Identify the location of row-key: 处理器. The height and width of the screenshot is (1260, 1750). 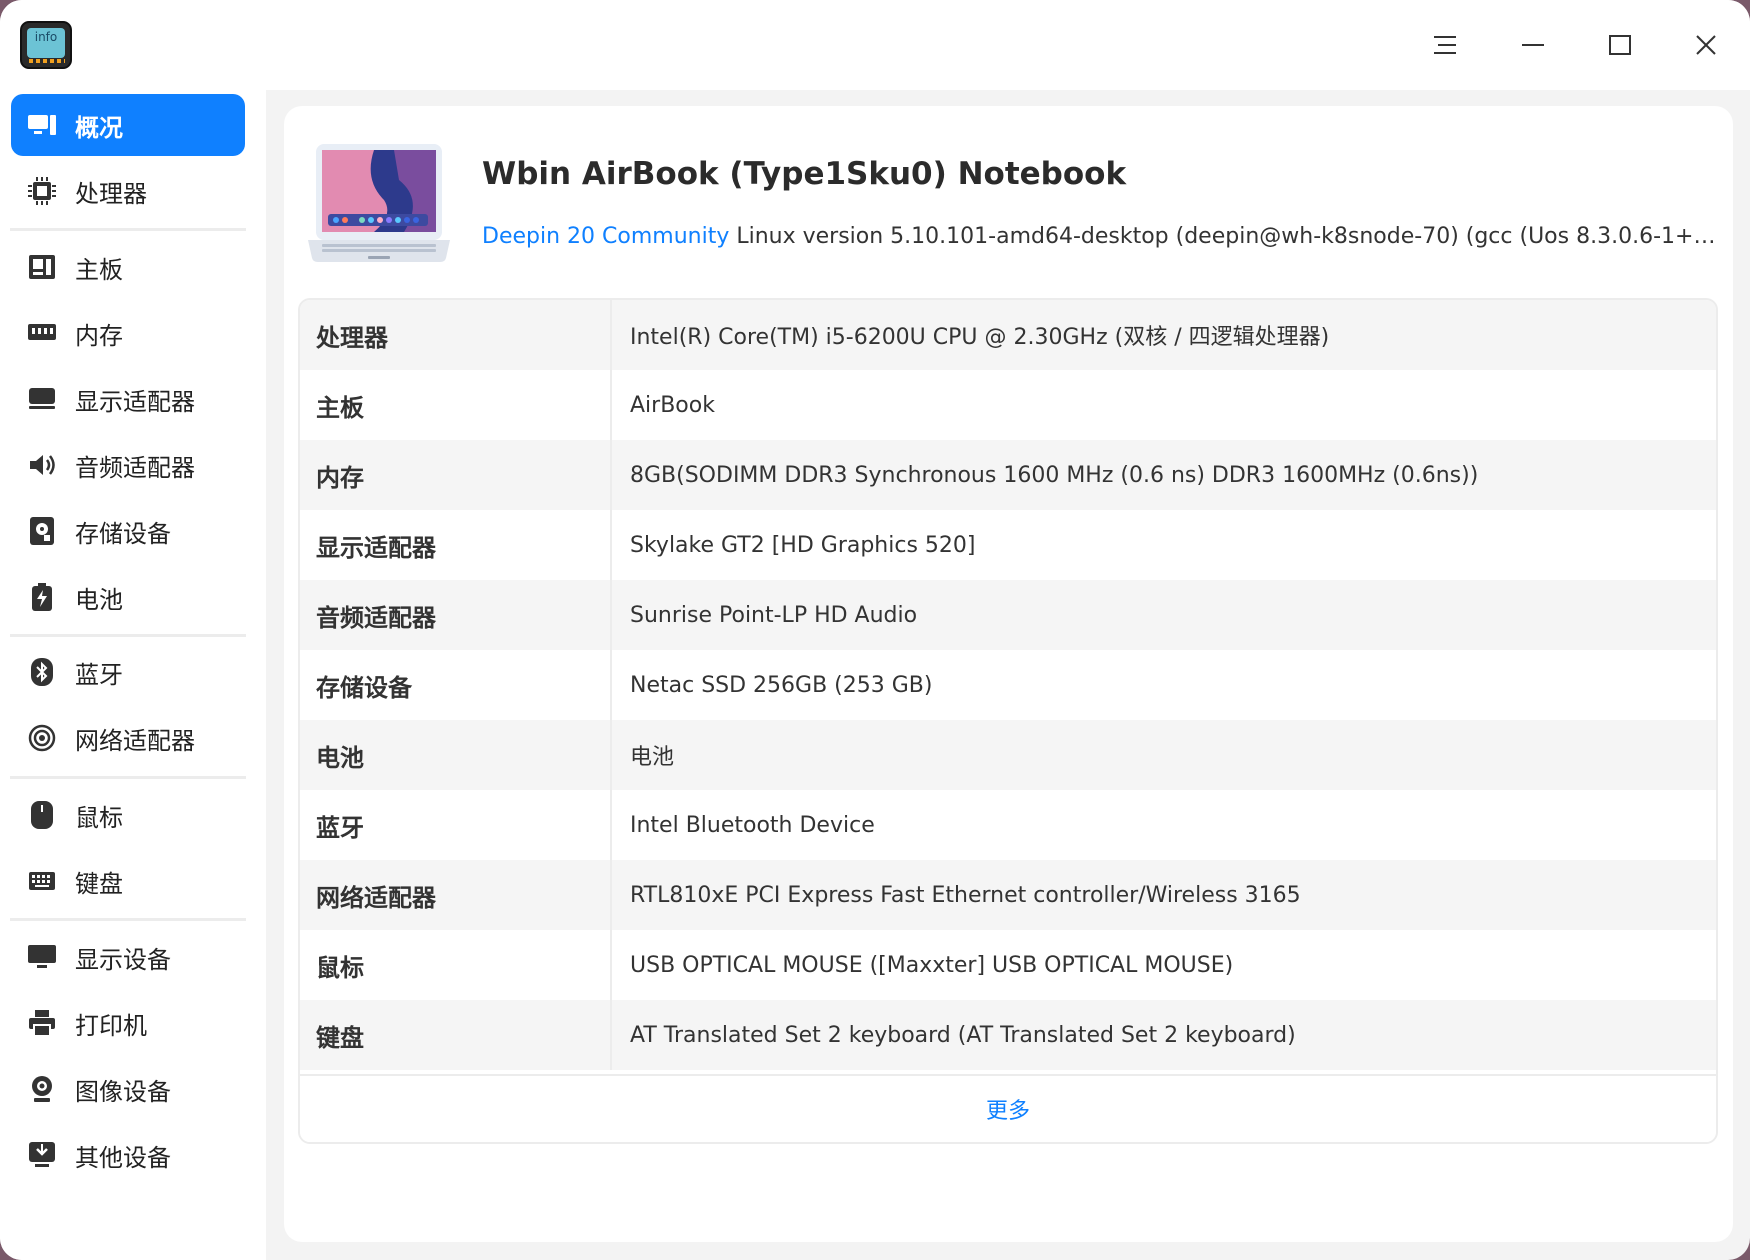
(456, 335).